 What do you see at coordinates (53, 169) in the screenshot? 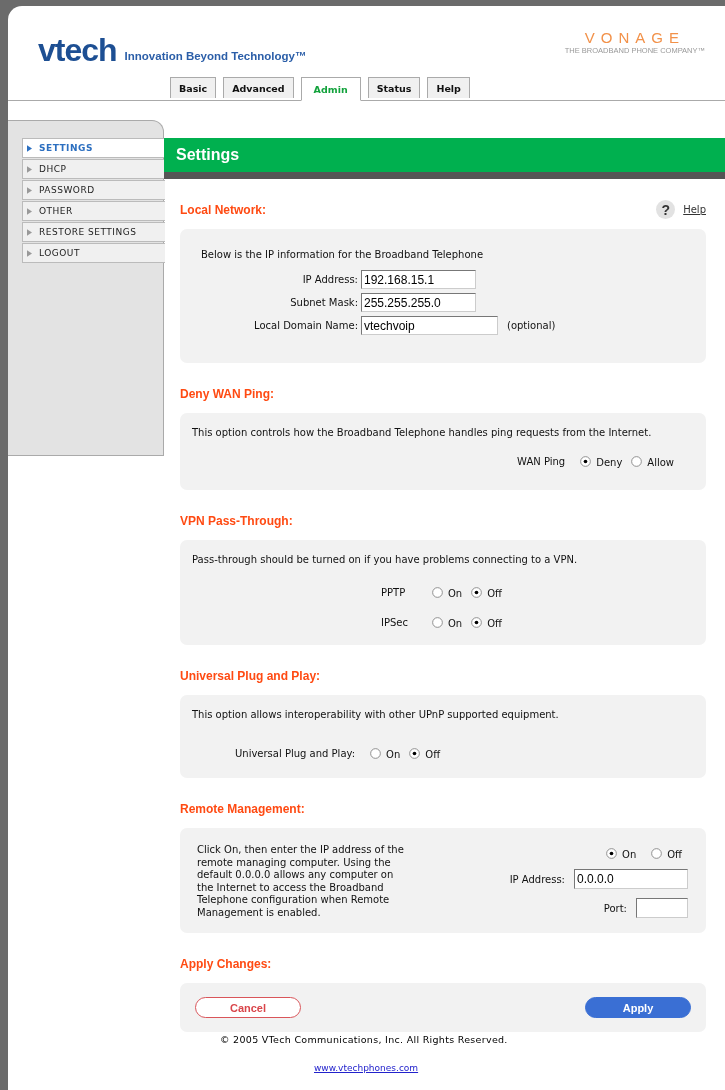
I see `sidebar-item-label: DHCP` at bounding box center [53, 169].